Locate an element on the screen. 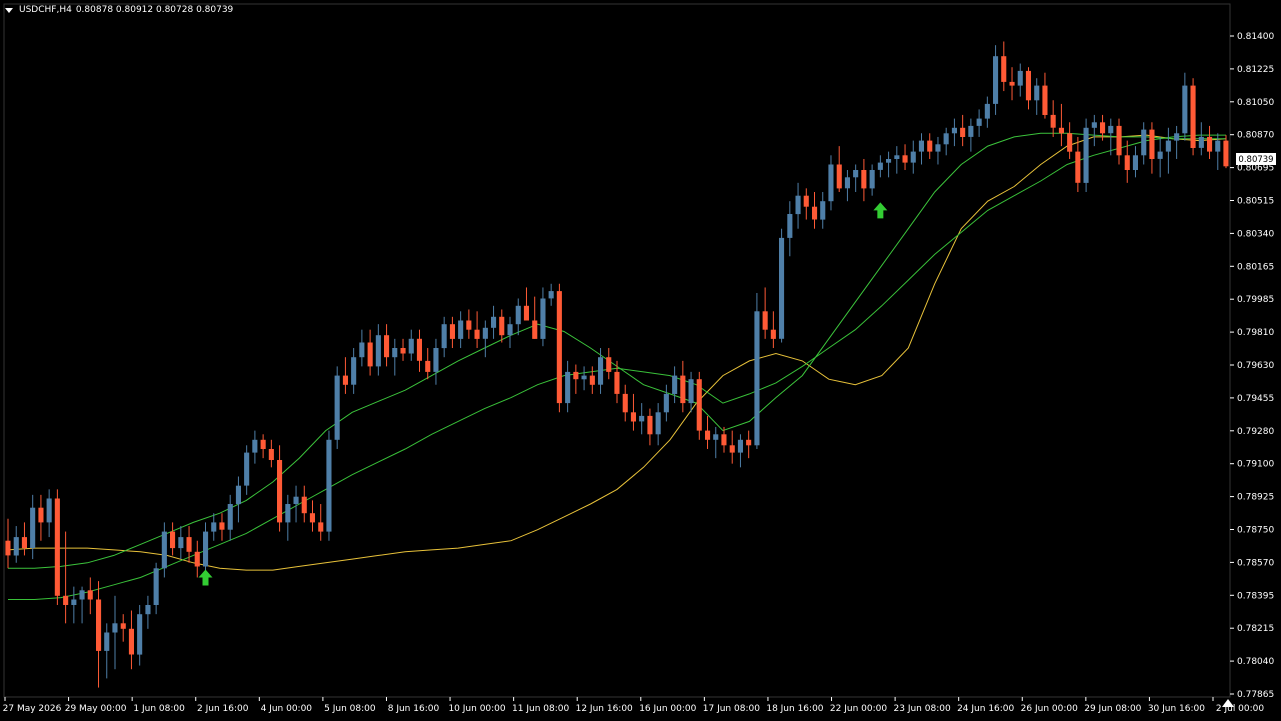 Image resolution: width=1281 pixels, height=721 pixels. dropdown-triangle-icon is located at coordinates (9, 10).